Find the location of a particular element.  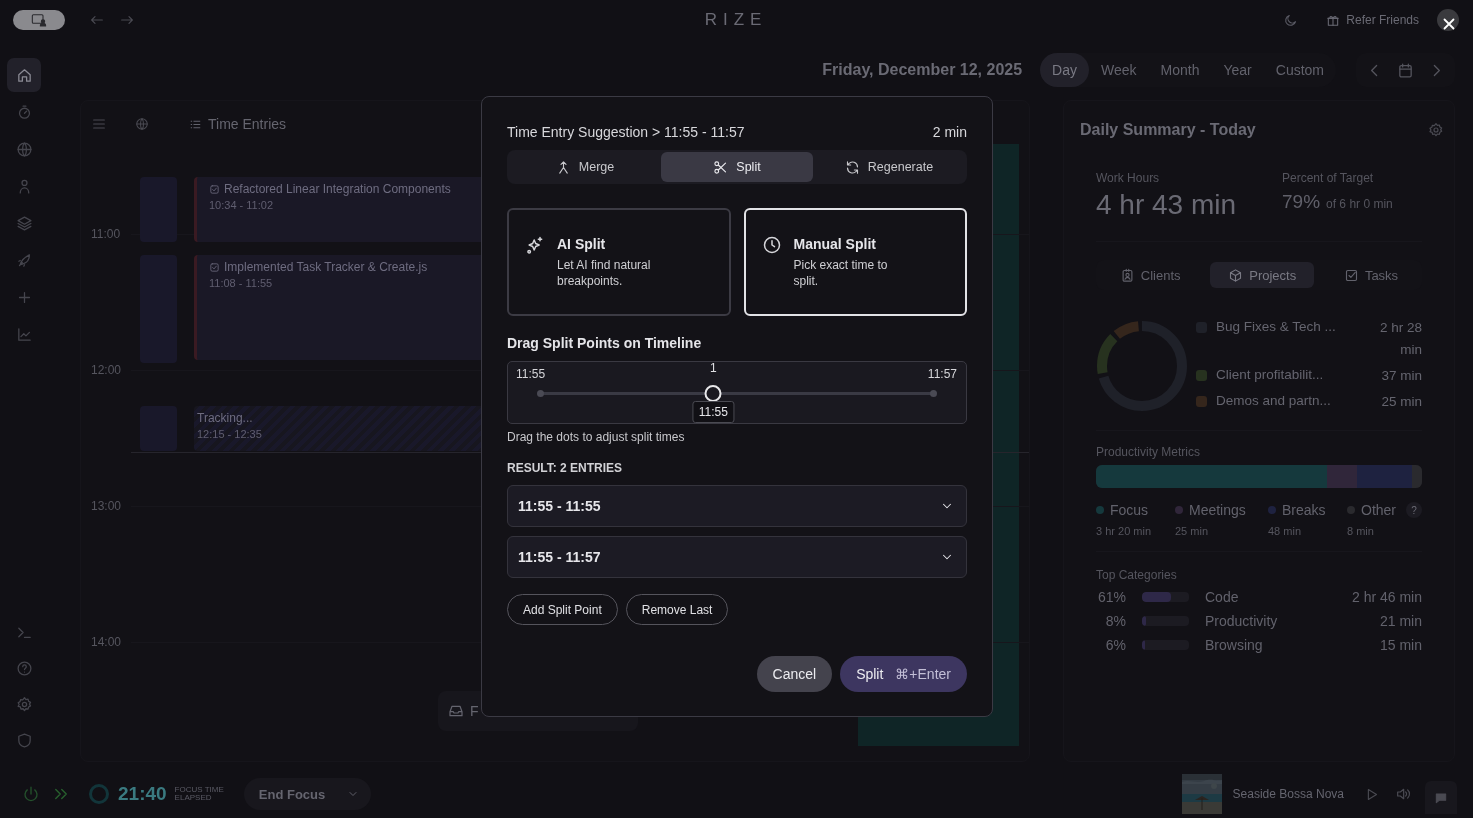

result-heading: RESULT: 2 ENTRIES is located at coordinates (565, 468).